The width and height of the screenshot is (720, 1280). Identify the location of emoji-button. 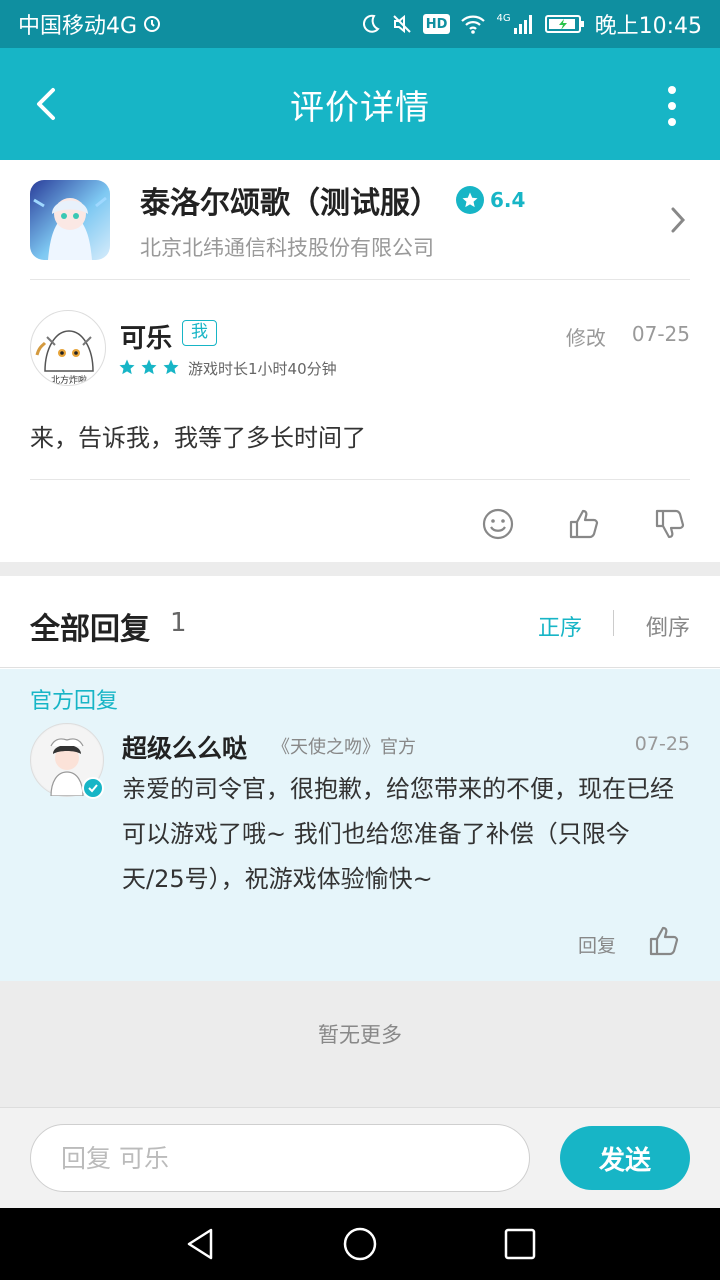
(498, 524).